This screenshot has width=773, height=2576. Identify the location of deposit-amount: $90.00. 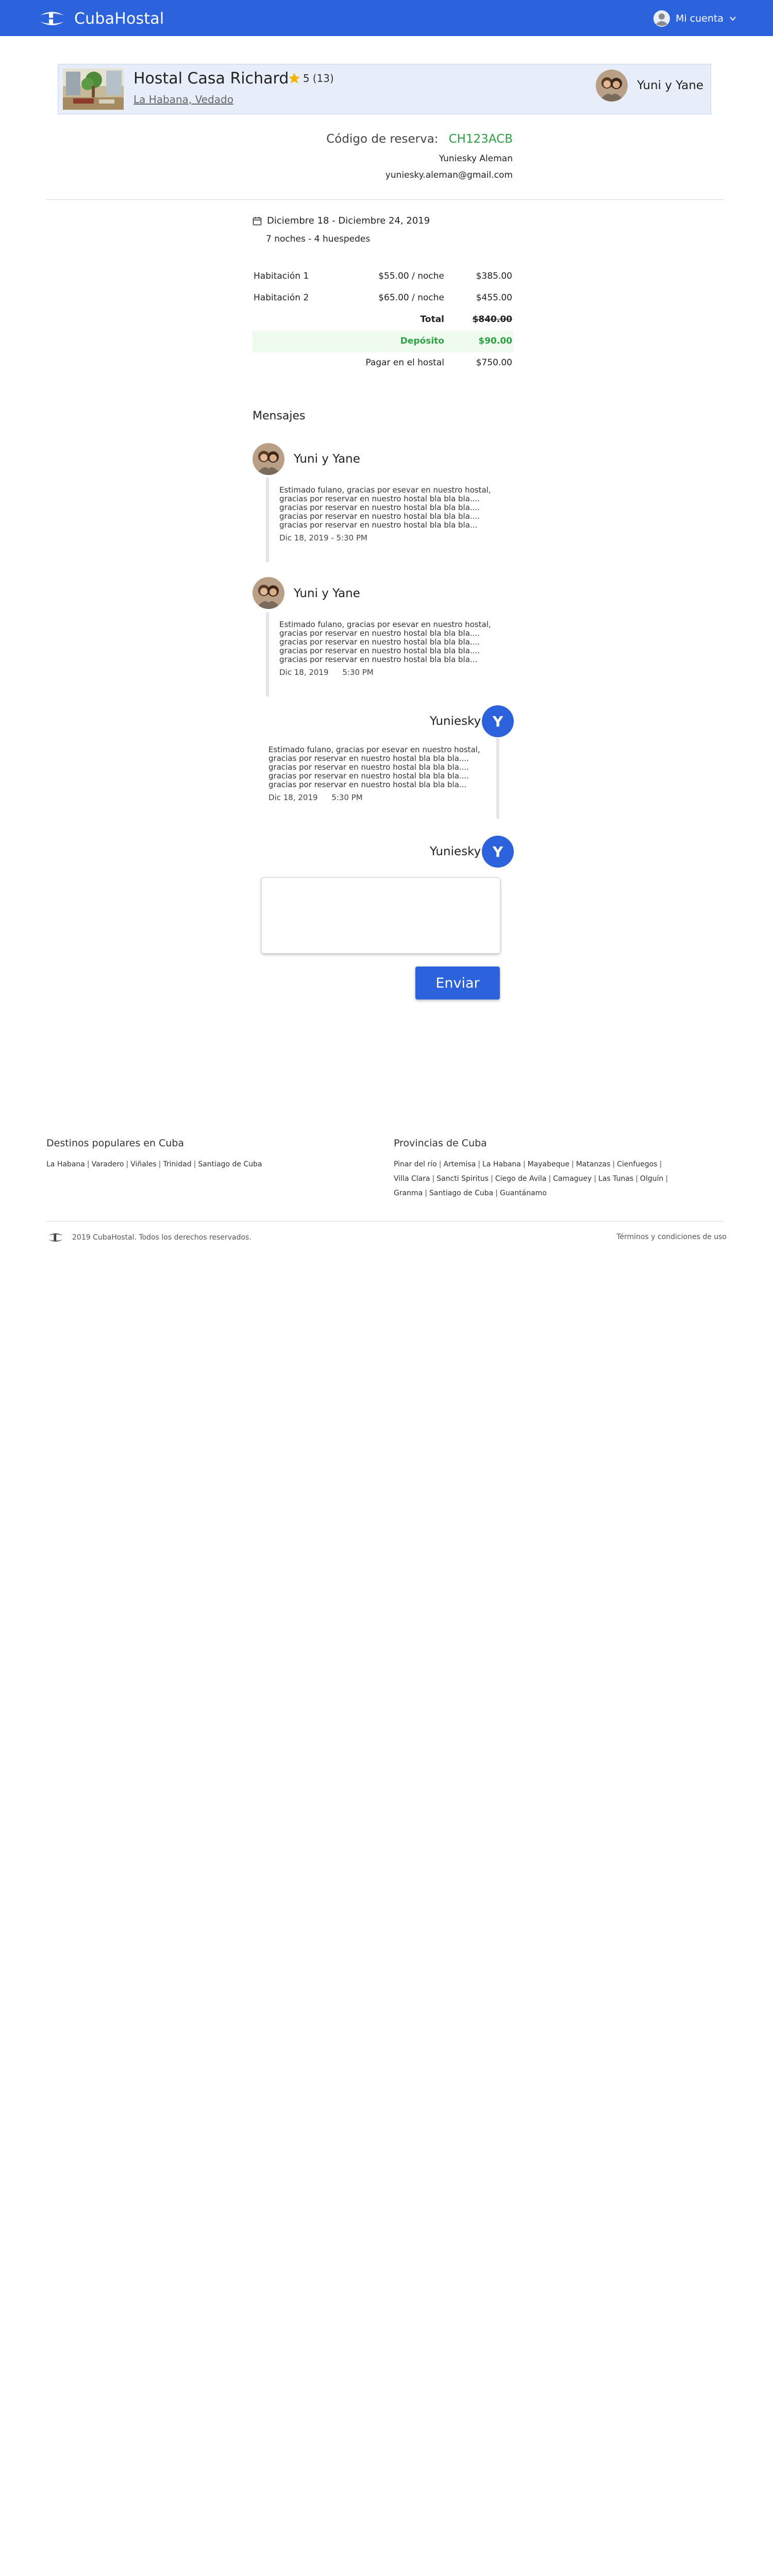
(495, 341).